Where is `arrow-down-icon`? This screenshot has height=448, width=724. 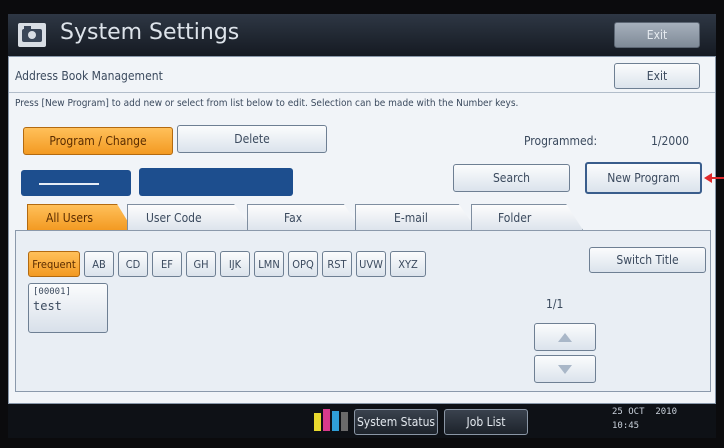 arrow-down-icon is located at coordinates (565, 369).